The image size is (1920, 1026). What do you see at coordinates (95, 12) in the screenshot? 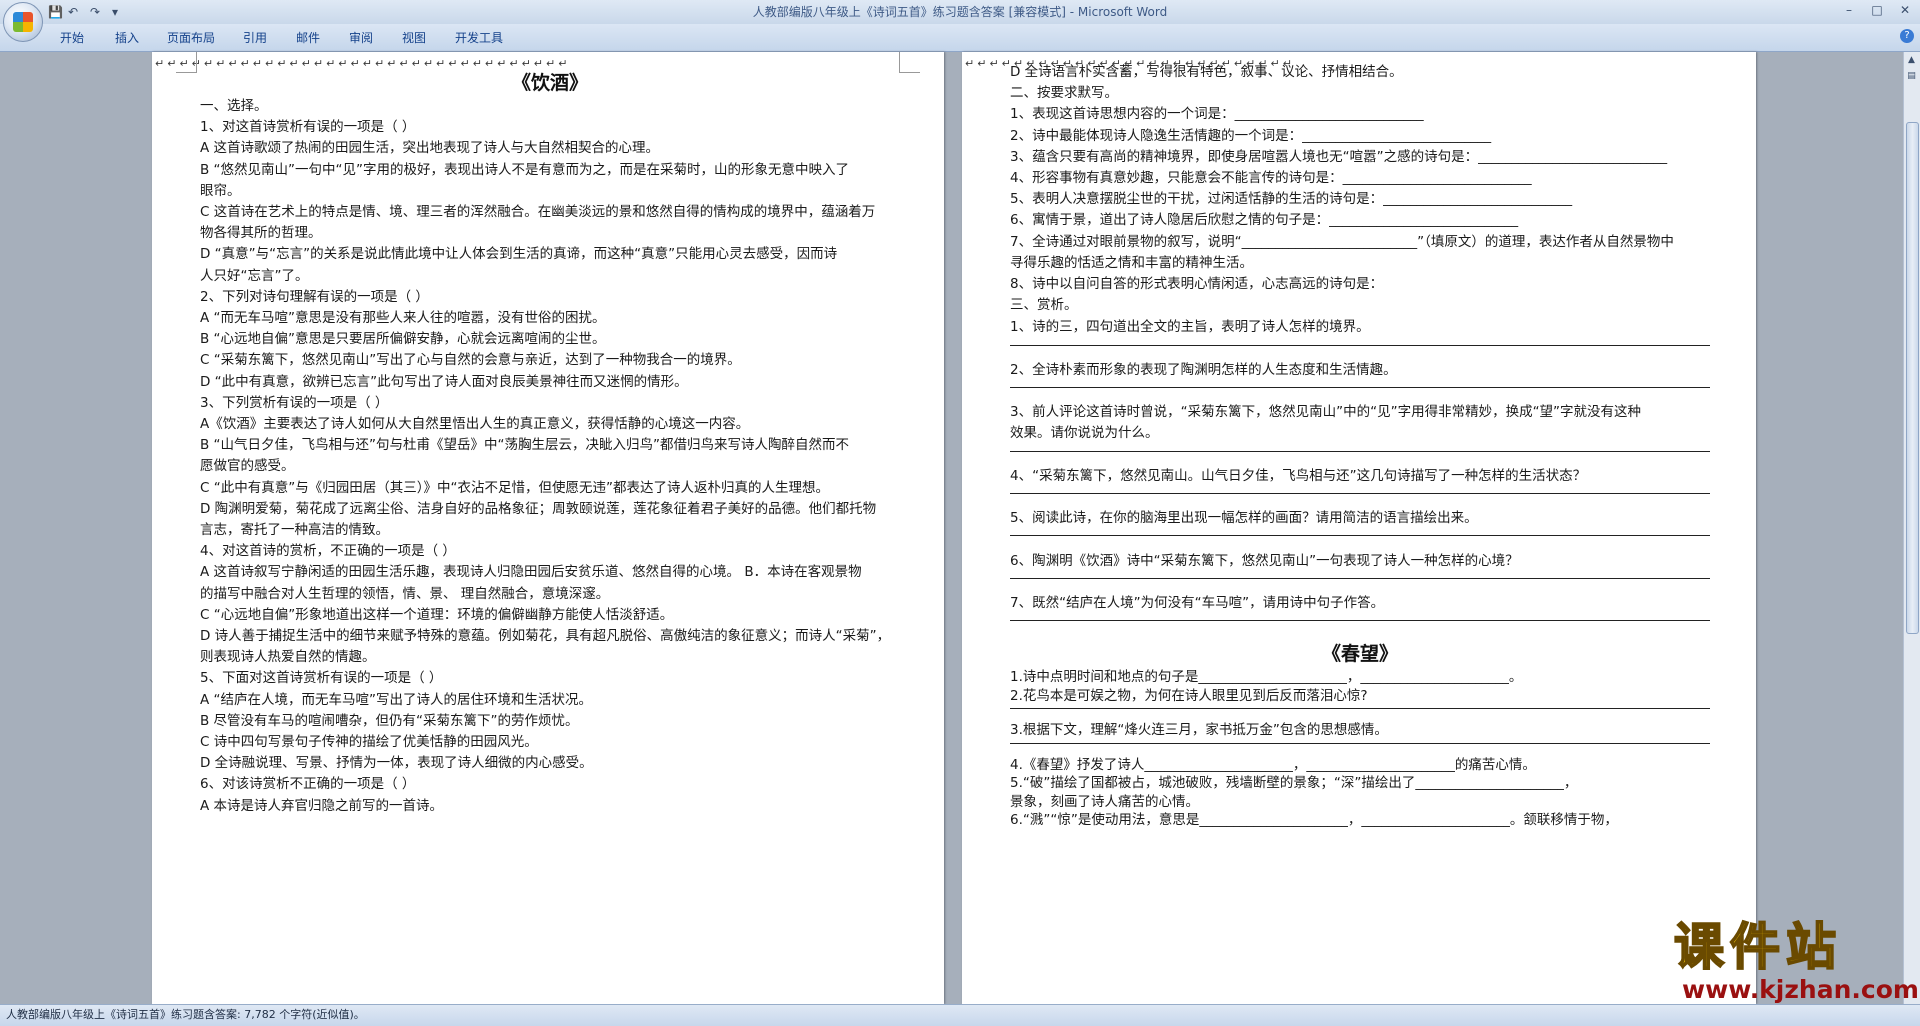
I see `redo-icon: ↷` at bounding box center [95, 12].